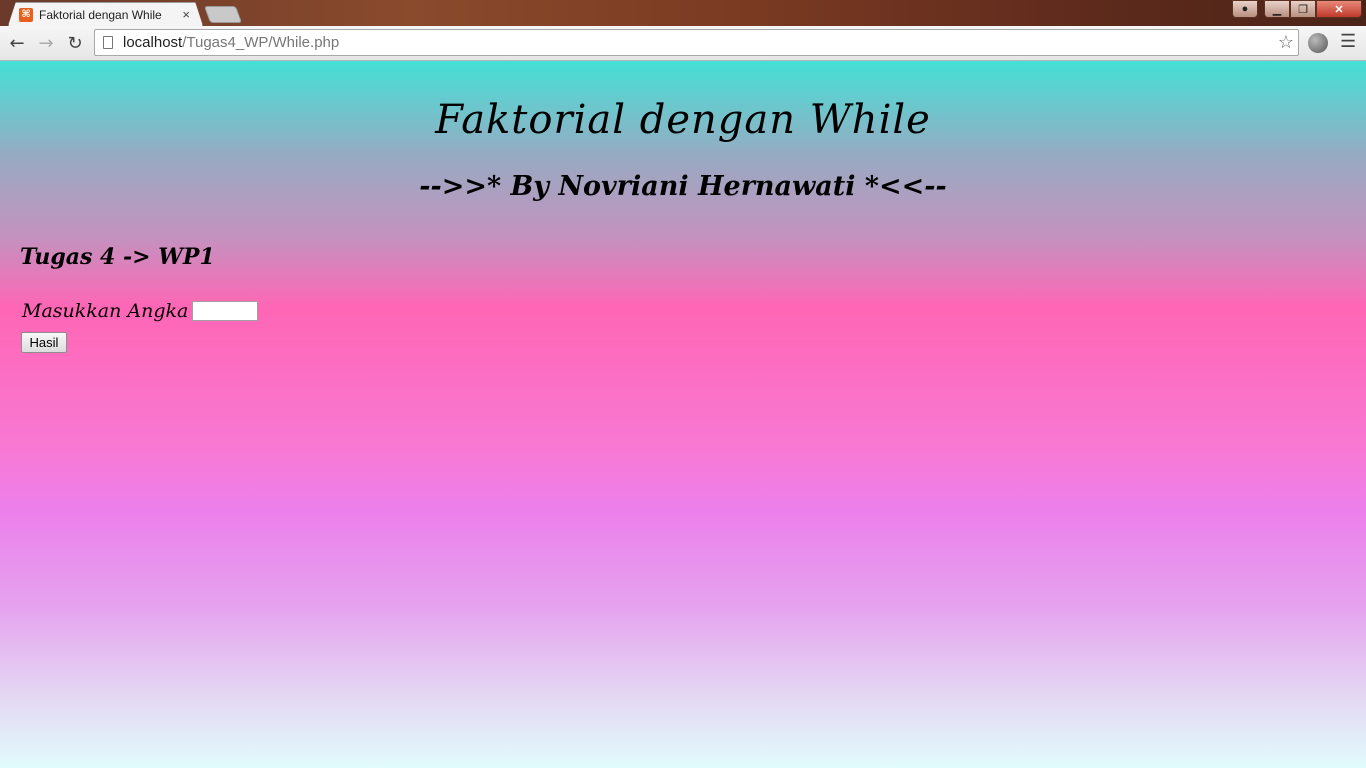 The width and height of the screenshot is (1366, 768). I want to click on browser-tab-active: ⌘ Faktorial dengan While ×, so click(105, 14).